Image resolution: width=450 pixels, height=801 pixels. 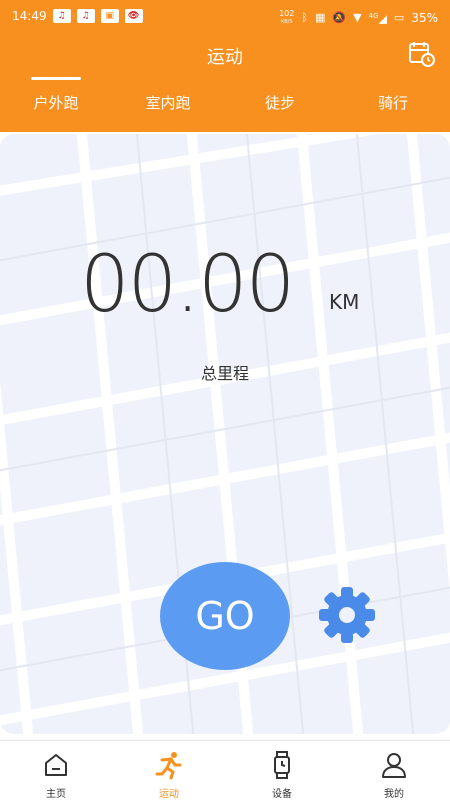 I want to click on tab-hiking: 徒步, so click(x=280, y=102).